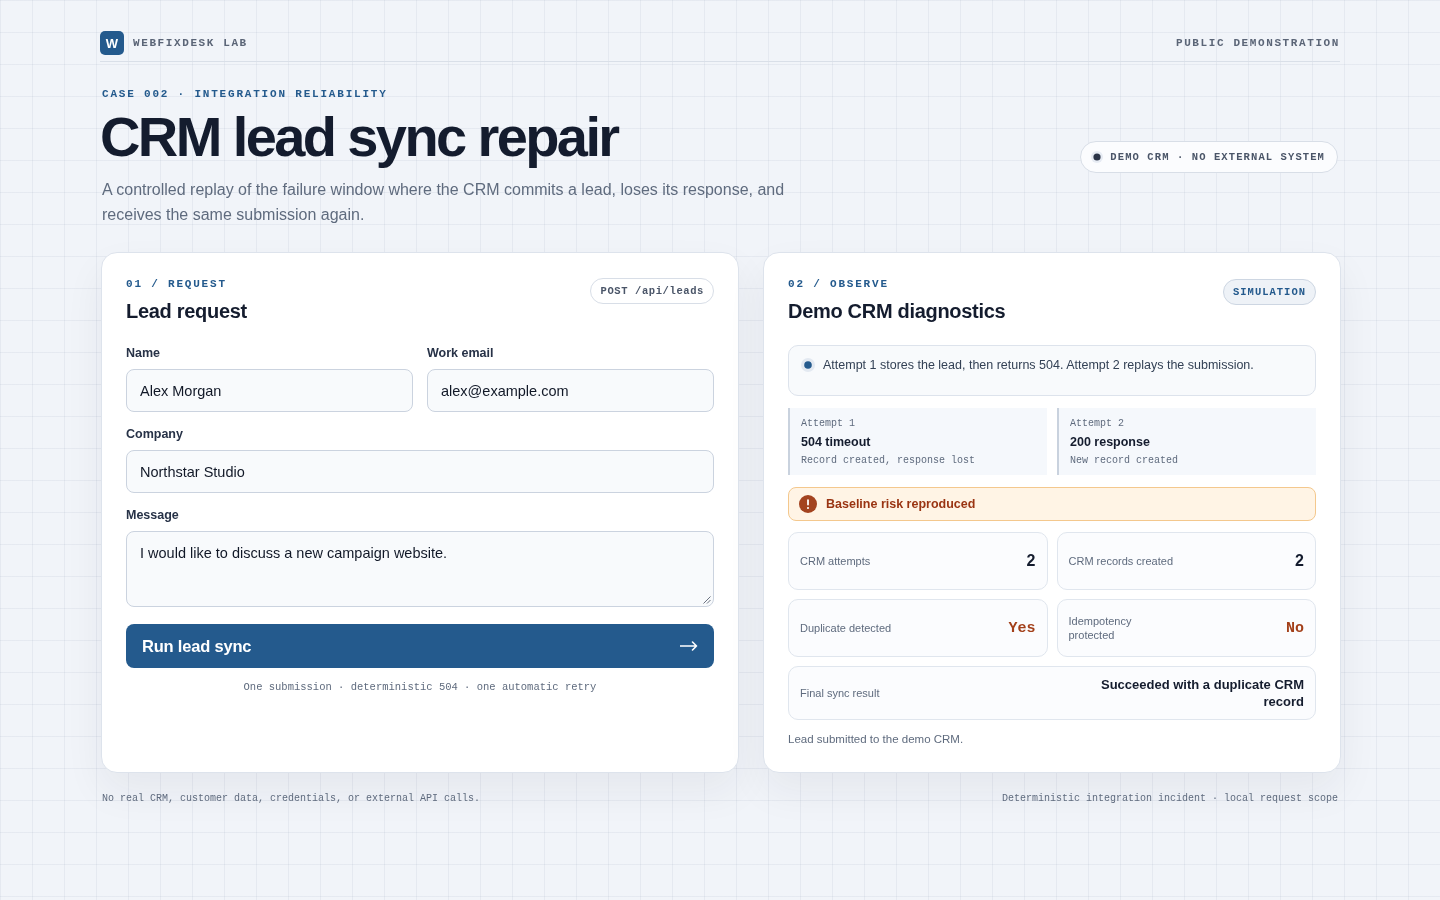 The height and width of the screenshot is (900, 1440). What do you see at coordinates (846, 628) in the screenshot?
I see `metric-label: Duplicate detected` at bounding box center [846, 628].